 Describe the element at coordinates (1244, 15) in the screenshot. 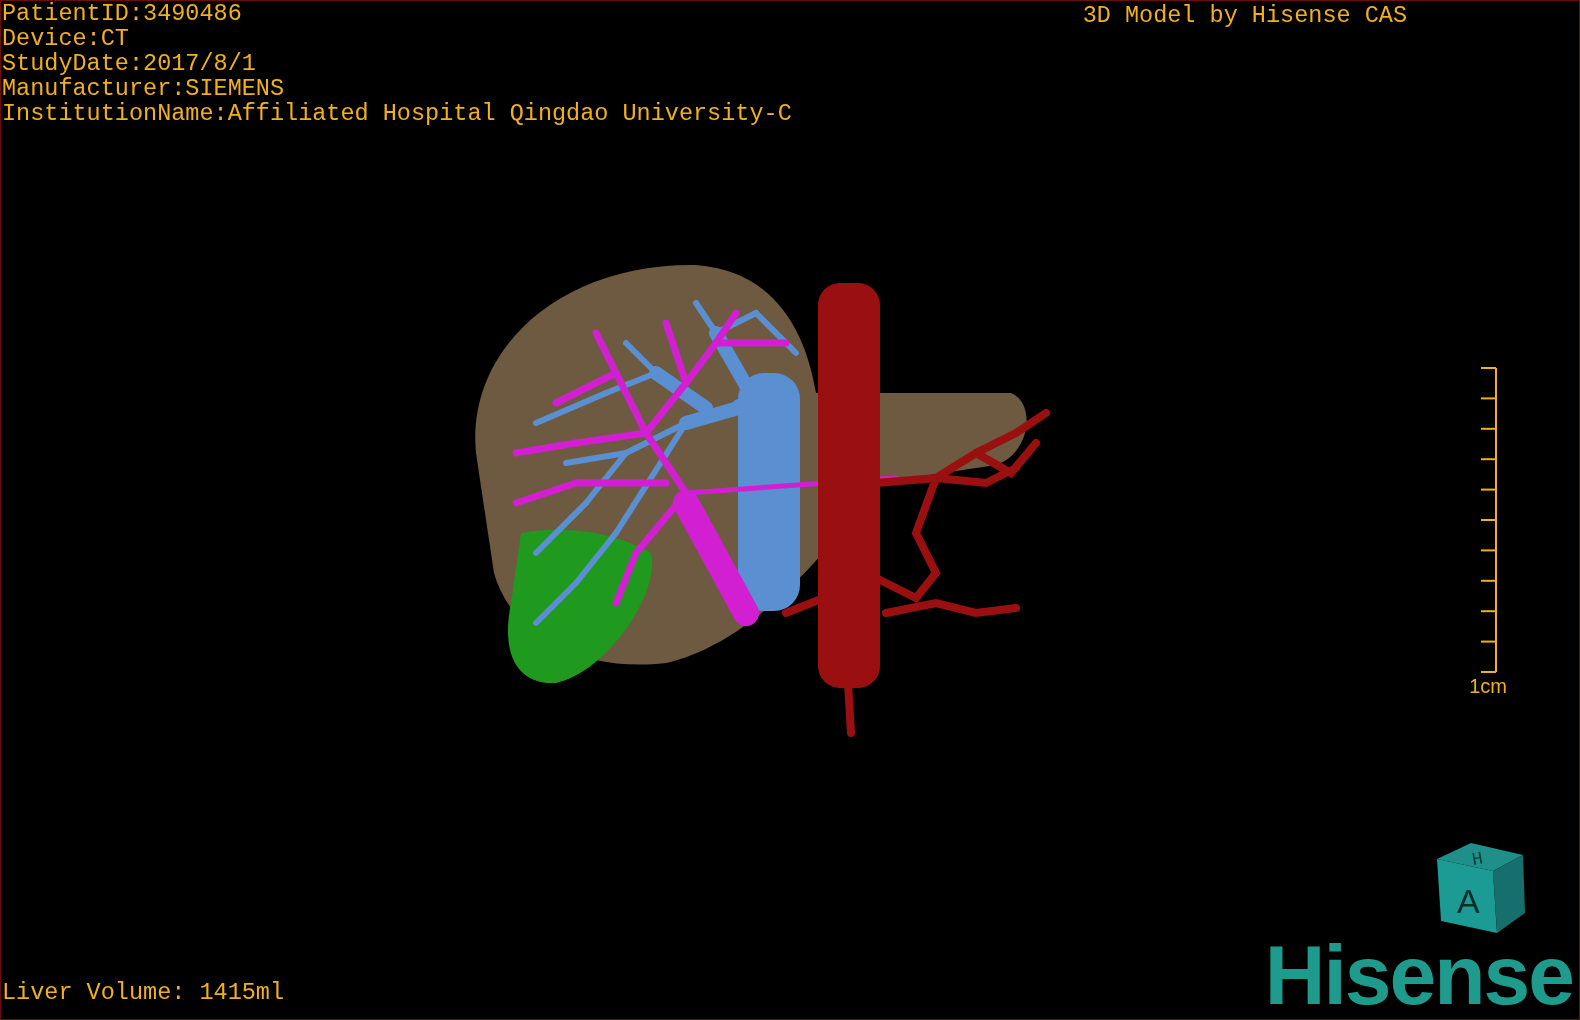

I see `viewer-title: 3D Model by Hisense CAS` at that location.